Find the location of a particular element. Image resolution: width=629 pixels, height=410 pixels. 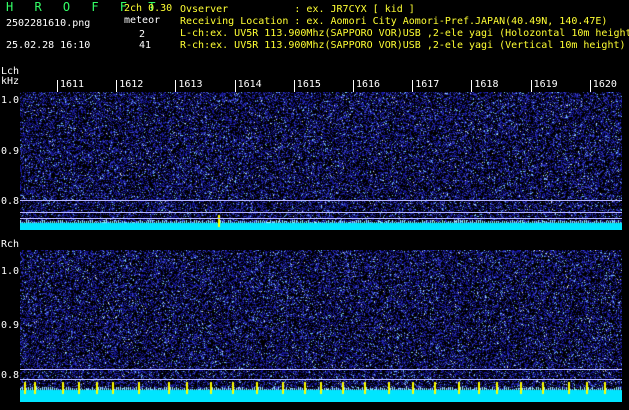

time-label: 1615 is located at coordinates (308, 84).